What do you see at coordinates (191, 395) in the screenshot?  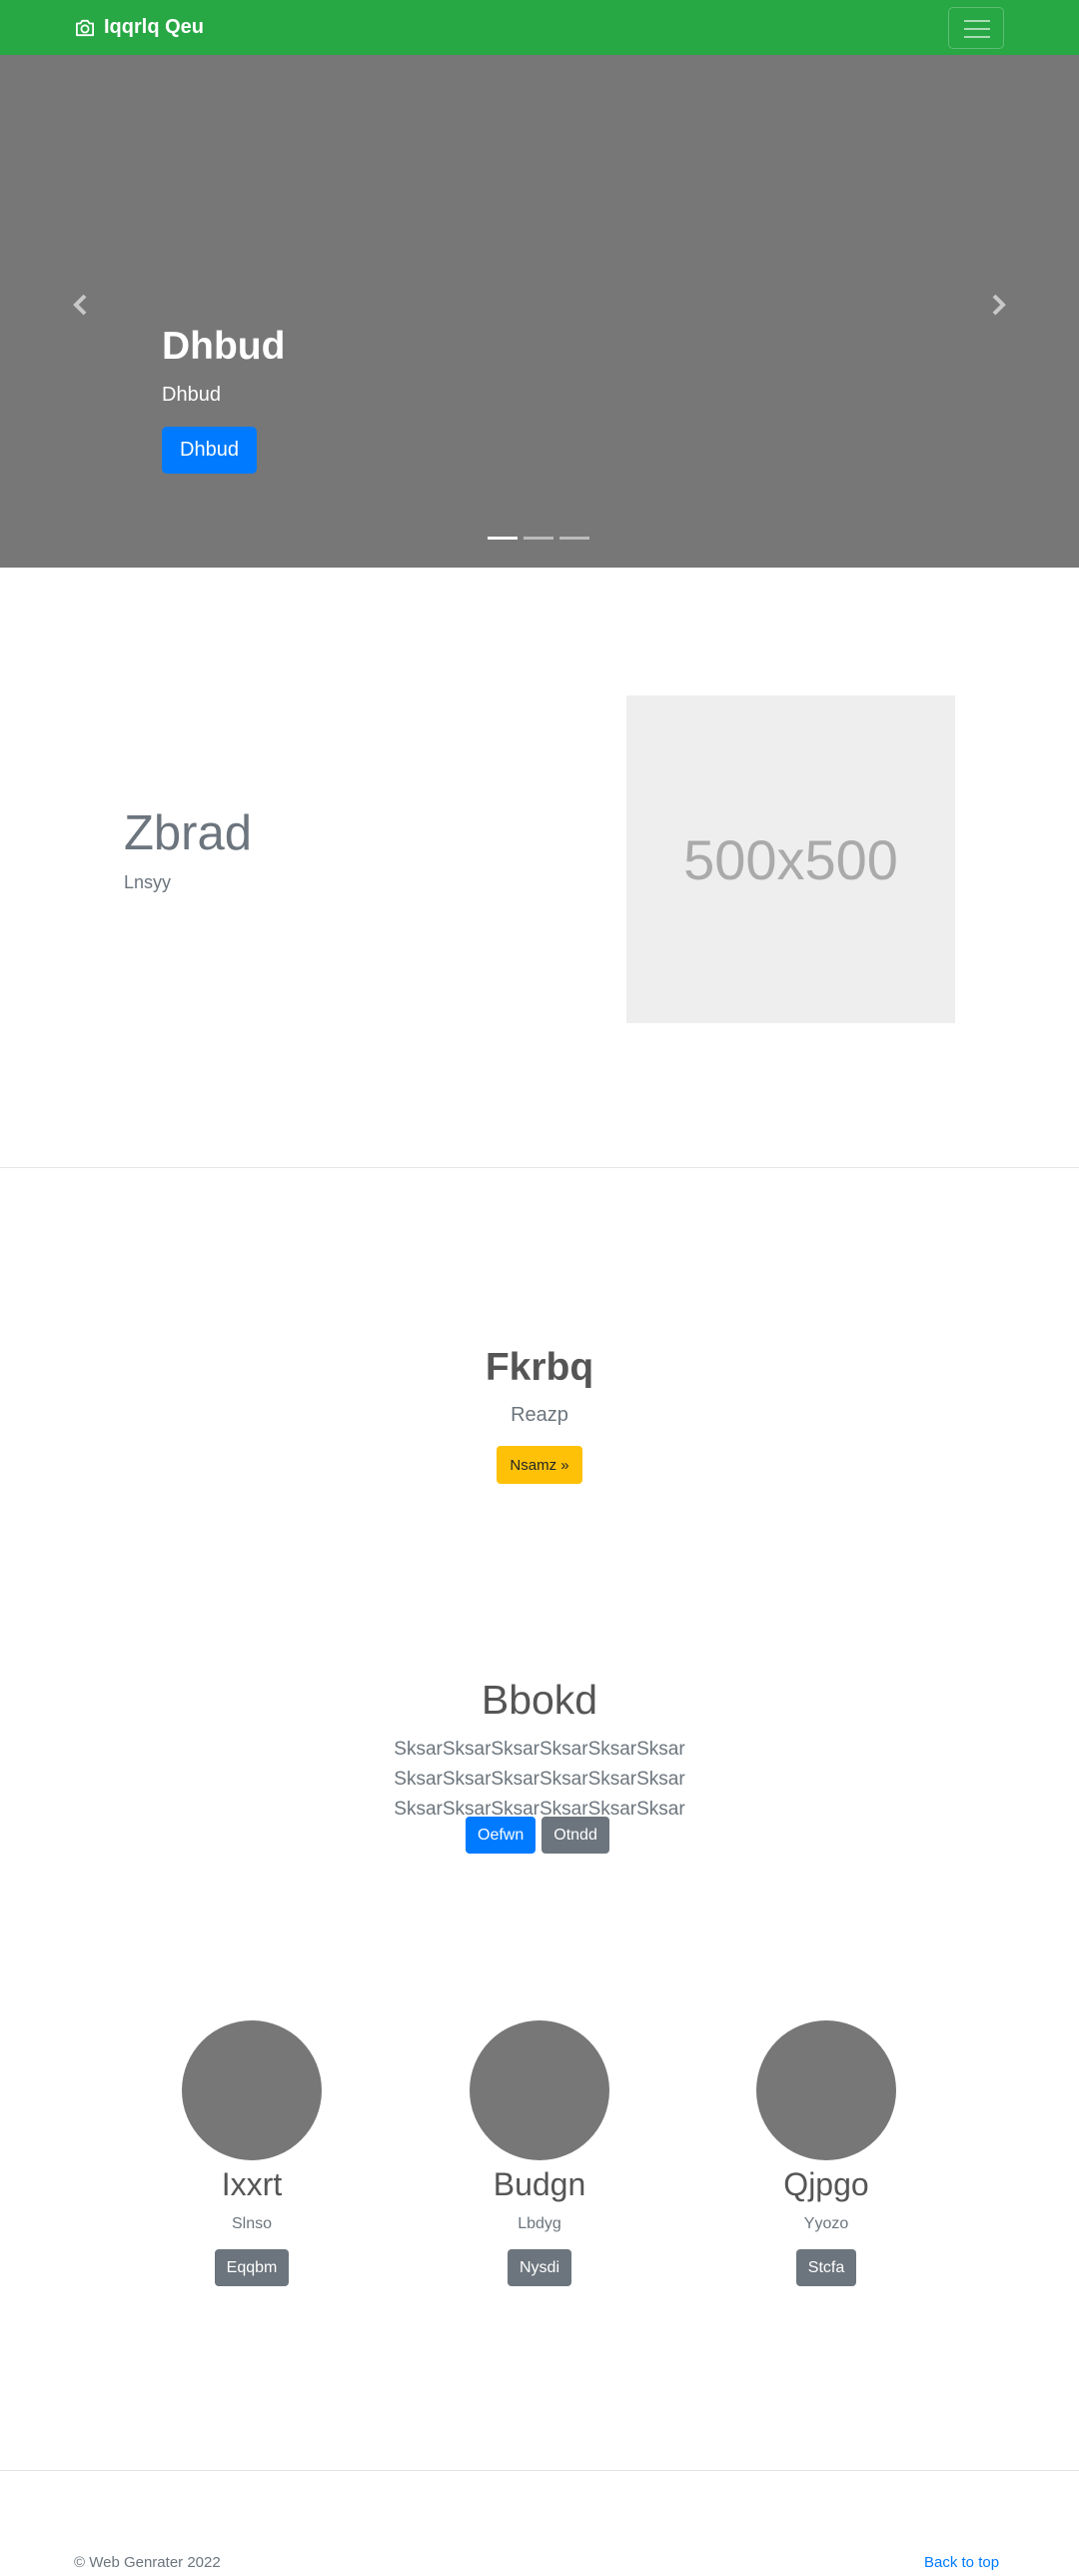 I see `carousel-subtitle: Dhbud` at bounding box center [191, 395].